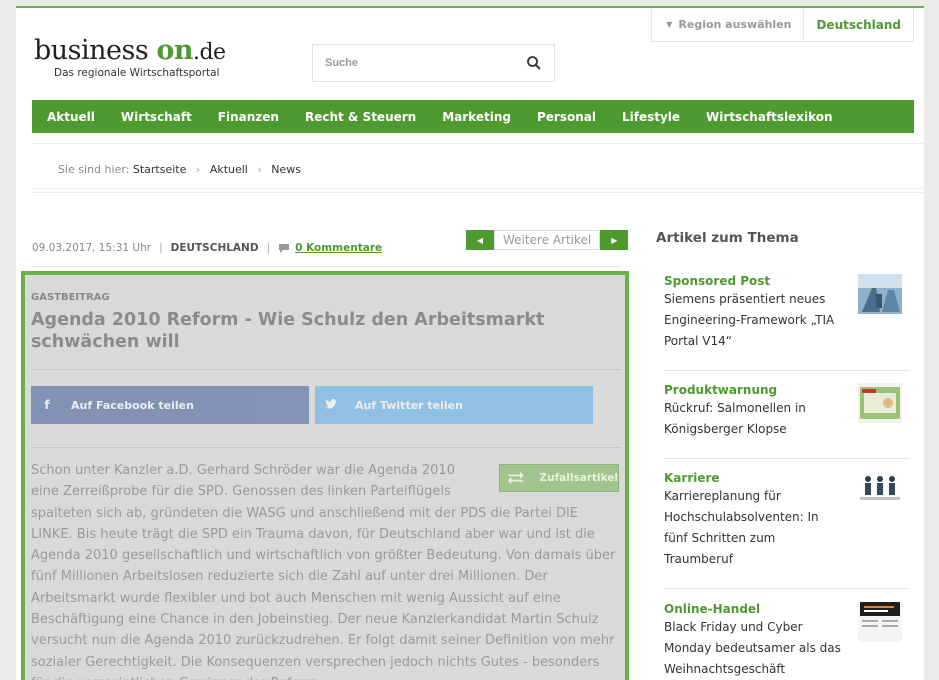  What do you see at coordinates (248, 117) in the screenshot?
I see `nav-item-finanzen: Finanzen` at bounding box center [248, 117].